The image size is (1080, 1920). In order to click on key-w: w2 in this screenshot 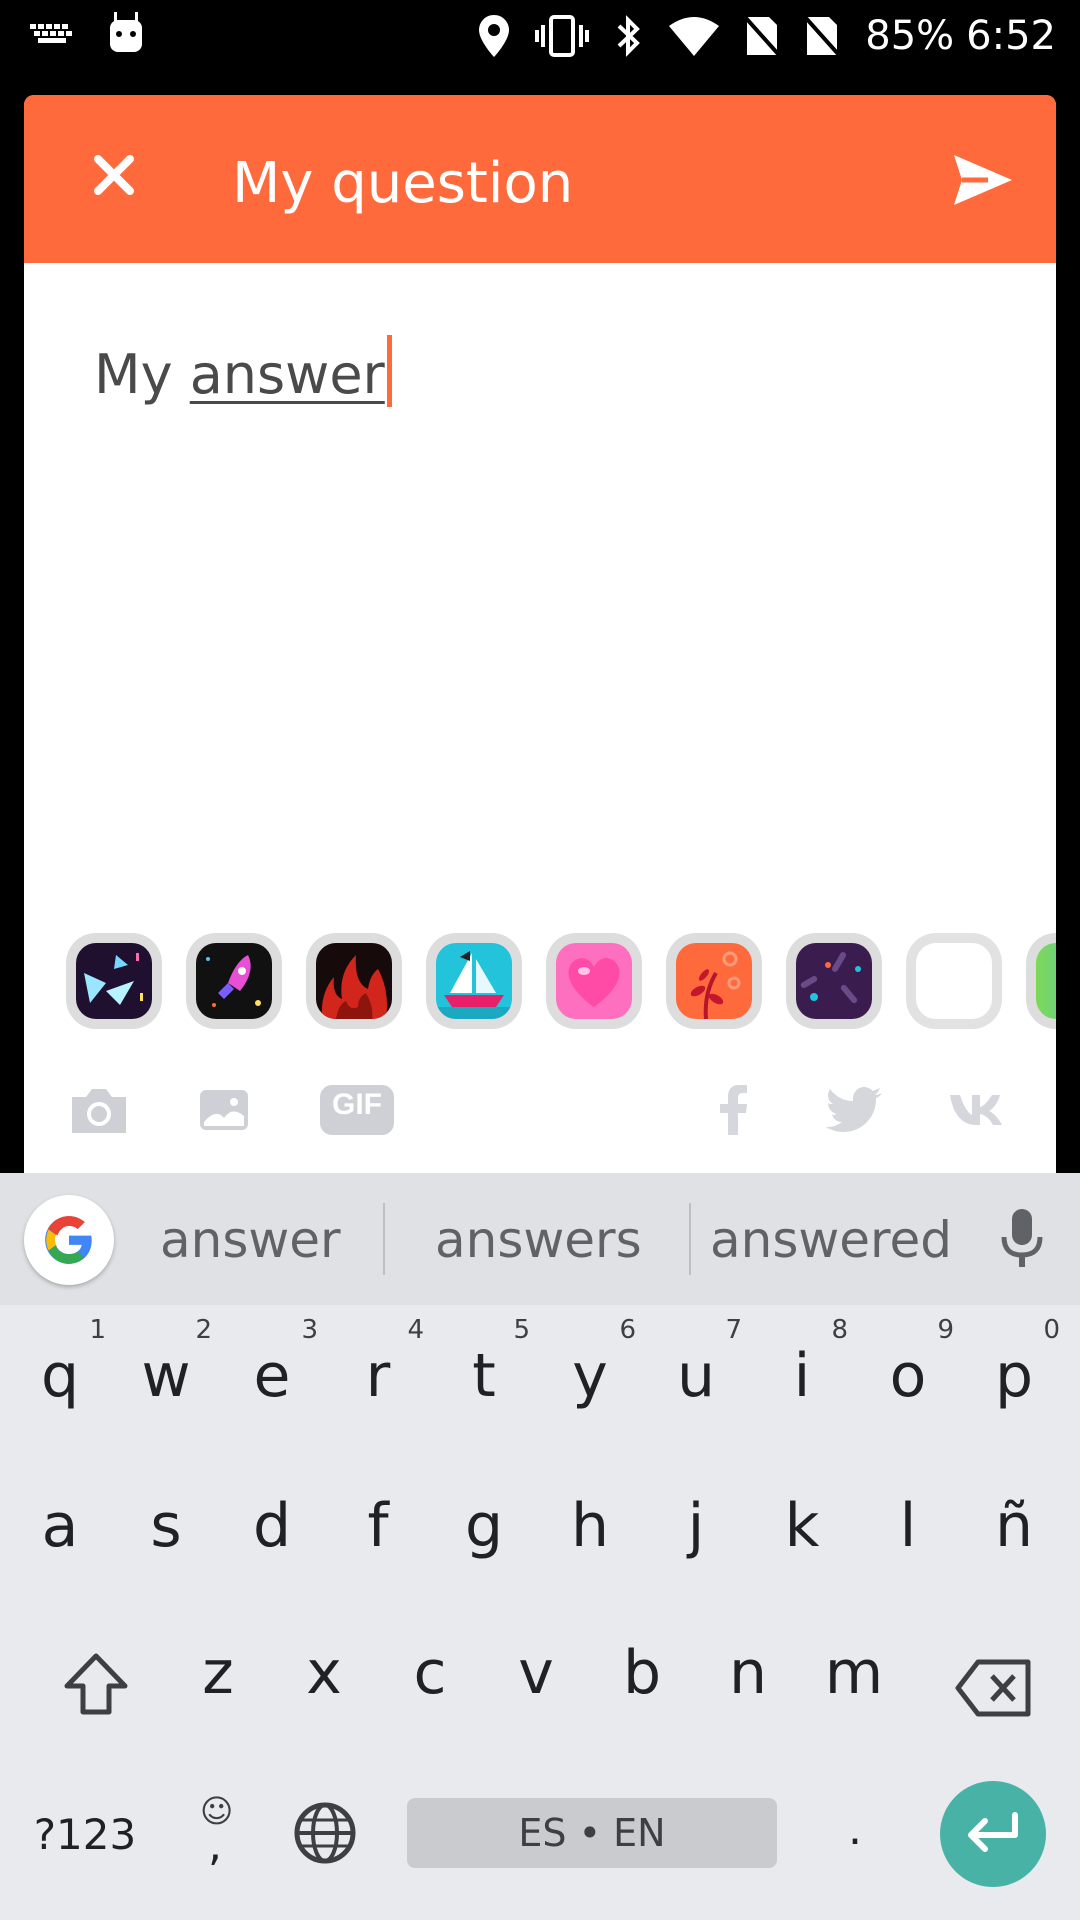, I will do `click(166, 1375)`.